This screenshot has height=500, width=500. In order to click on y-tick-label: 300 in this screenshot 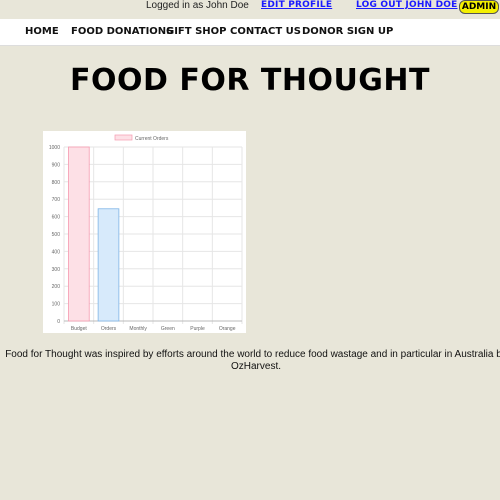, I will do `click(56, 270)`.